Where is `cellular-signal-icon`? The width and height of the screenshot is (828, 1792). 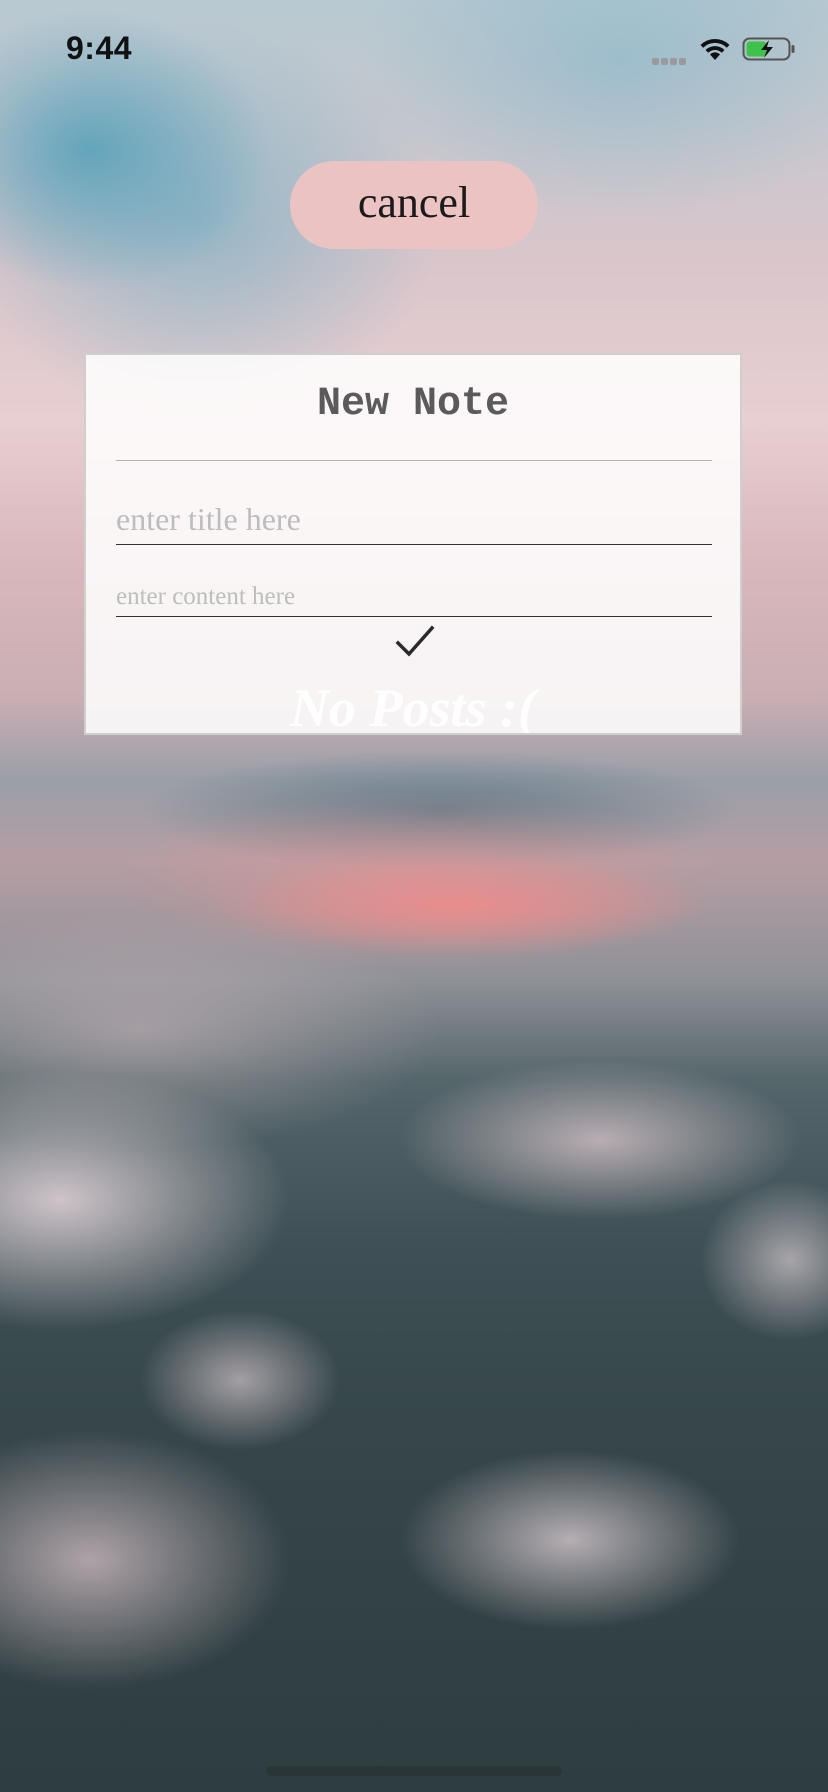
cellular-signal-icon is located at coordinates (671, 58).